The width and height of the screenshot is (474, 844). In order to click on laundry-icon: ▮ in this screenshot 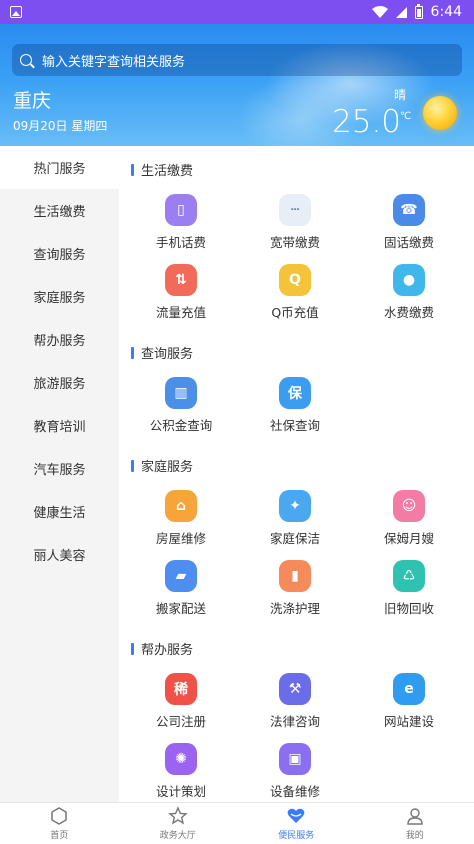, I will do `click(295, 576)`.